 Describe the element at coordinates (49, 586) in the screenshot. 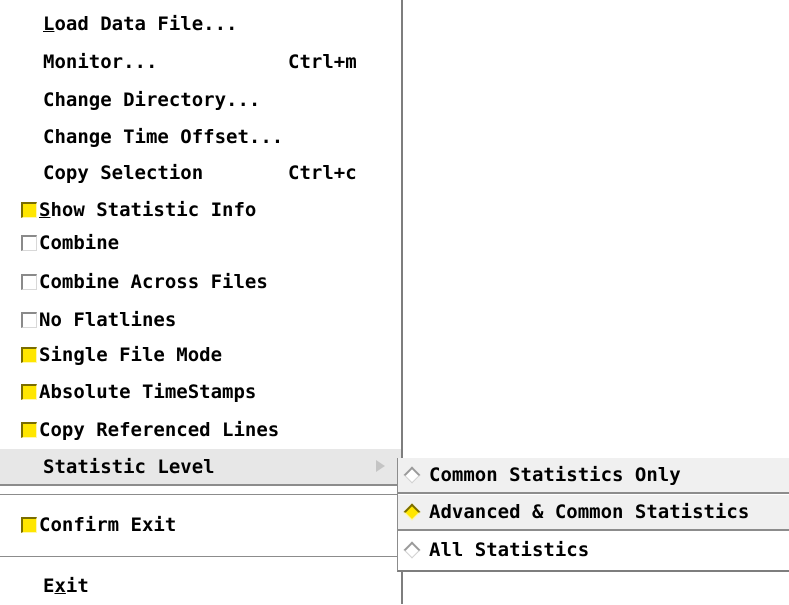

I see `label-start: E` at that location.